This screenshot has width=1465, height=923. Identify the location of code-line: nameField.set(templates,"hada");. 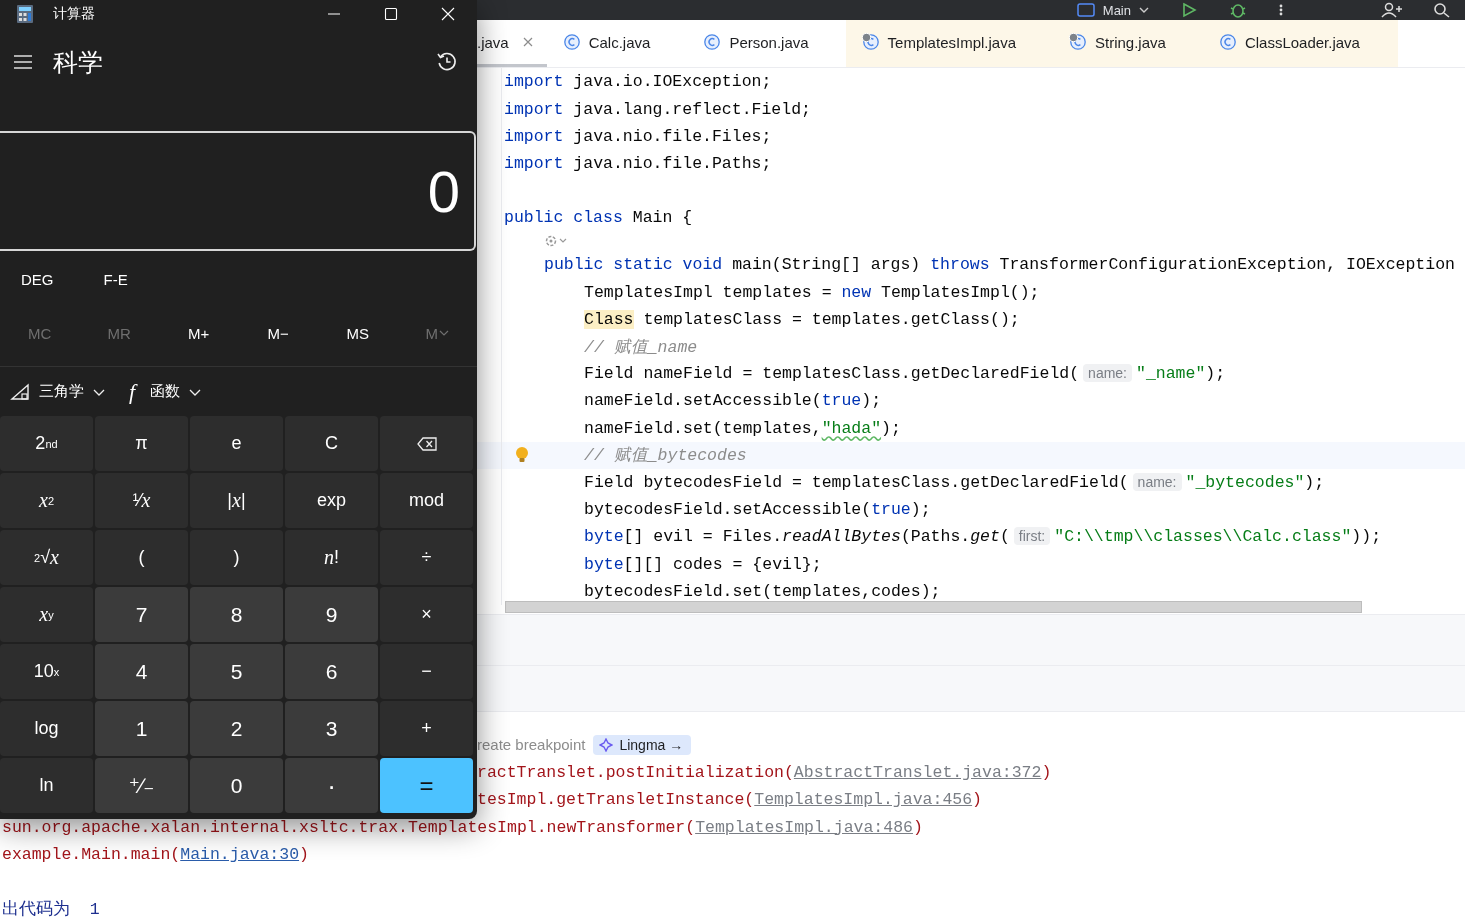
(742, 428).